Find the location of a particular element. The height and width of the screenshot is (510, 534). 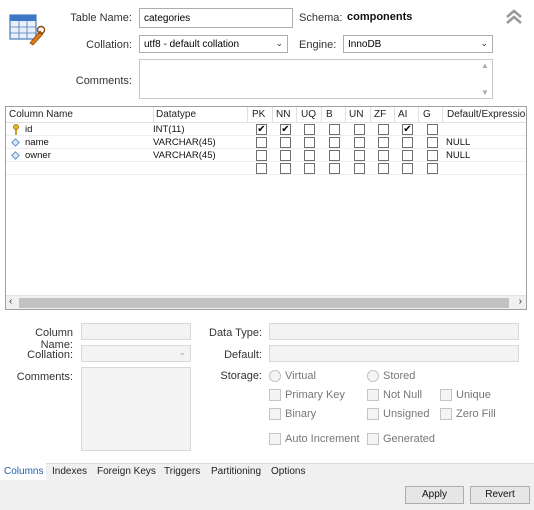

scrollbar-thumb is located at coordinates (264, 303).